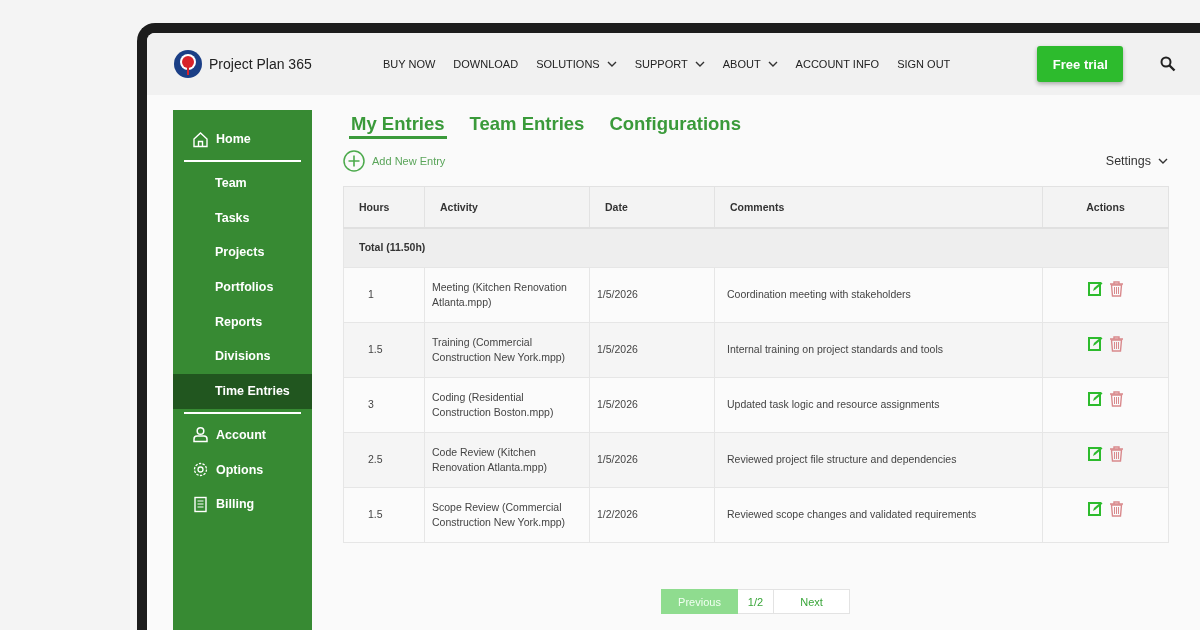  What do you see at coordinates (260, 64) in the screenshot?
I see `brand-name: Project Plan 365` at bounding box center [260, 64].